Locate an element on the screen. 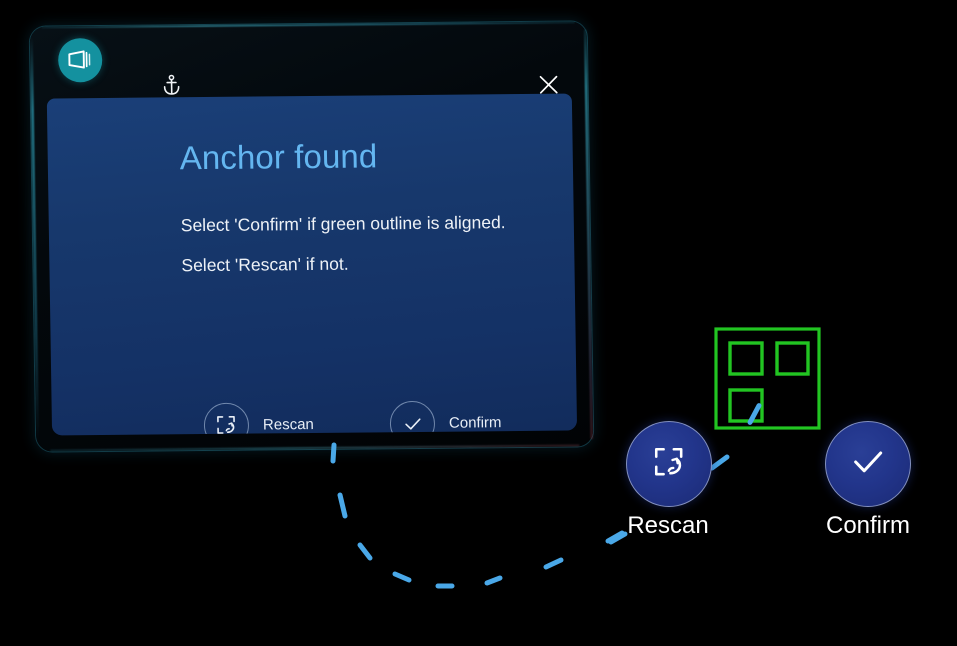 This screenshot has height=646, width=957. app-badge is located at coordinates (80, 60).